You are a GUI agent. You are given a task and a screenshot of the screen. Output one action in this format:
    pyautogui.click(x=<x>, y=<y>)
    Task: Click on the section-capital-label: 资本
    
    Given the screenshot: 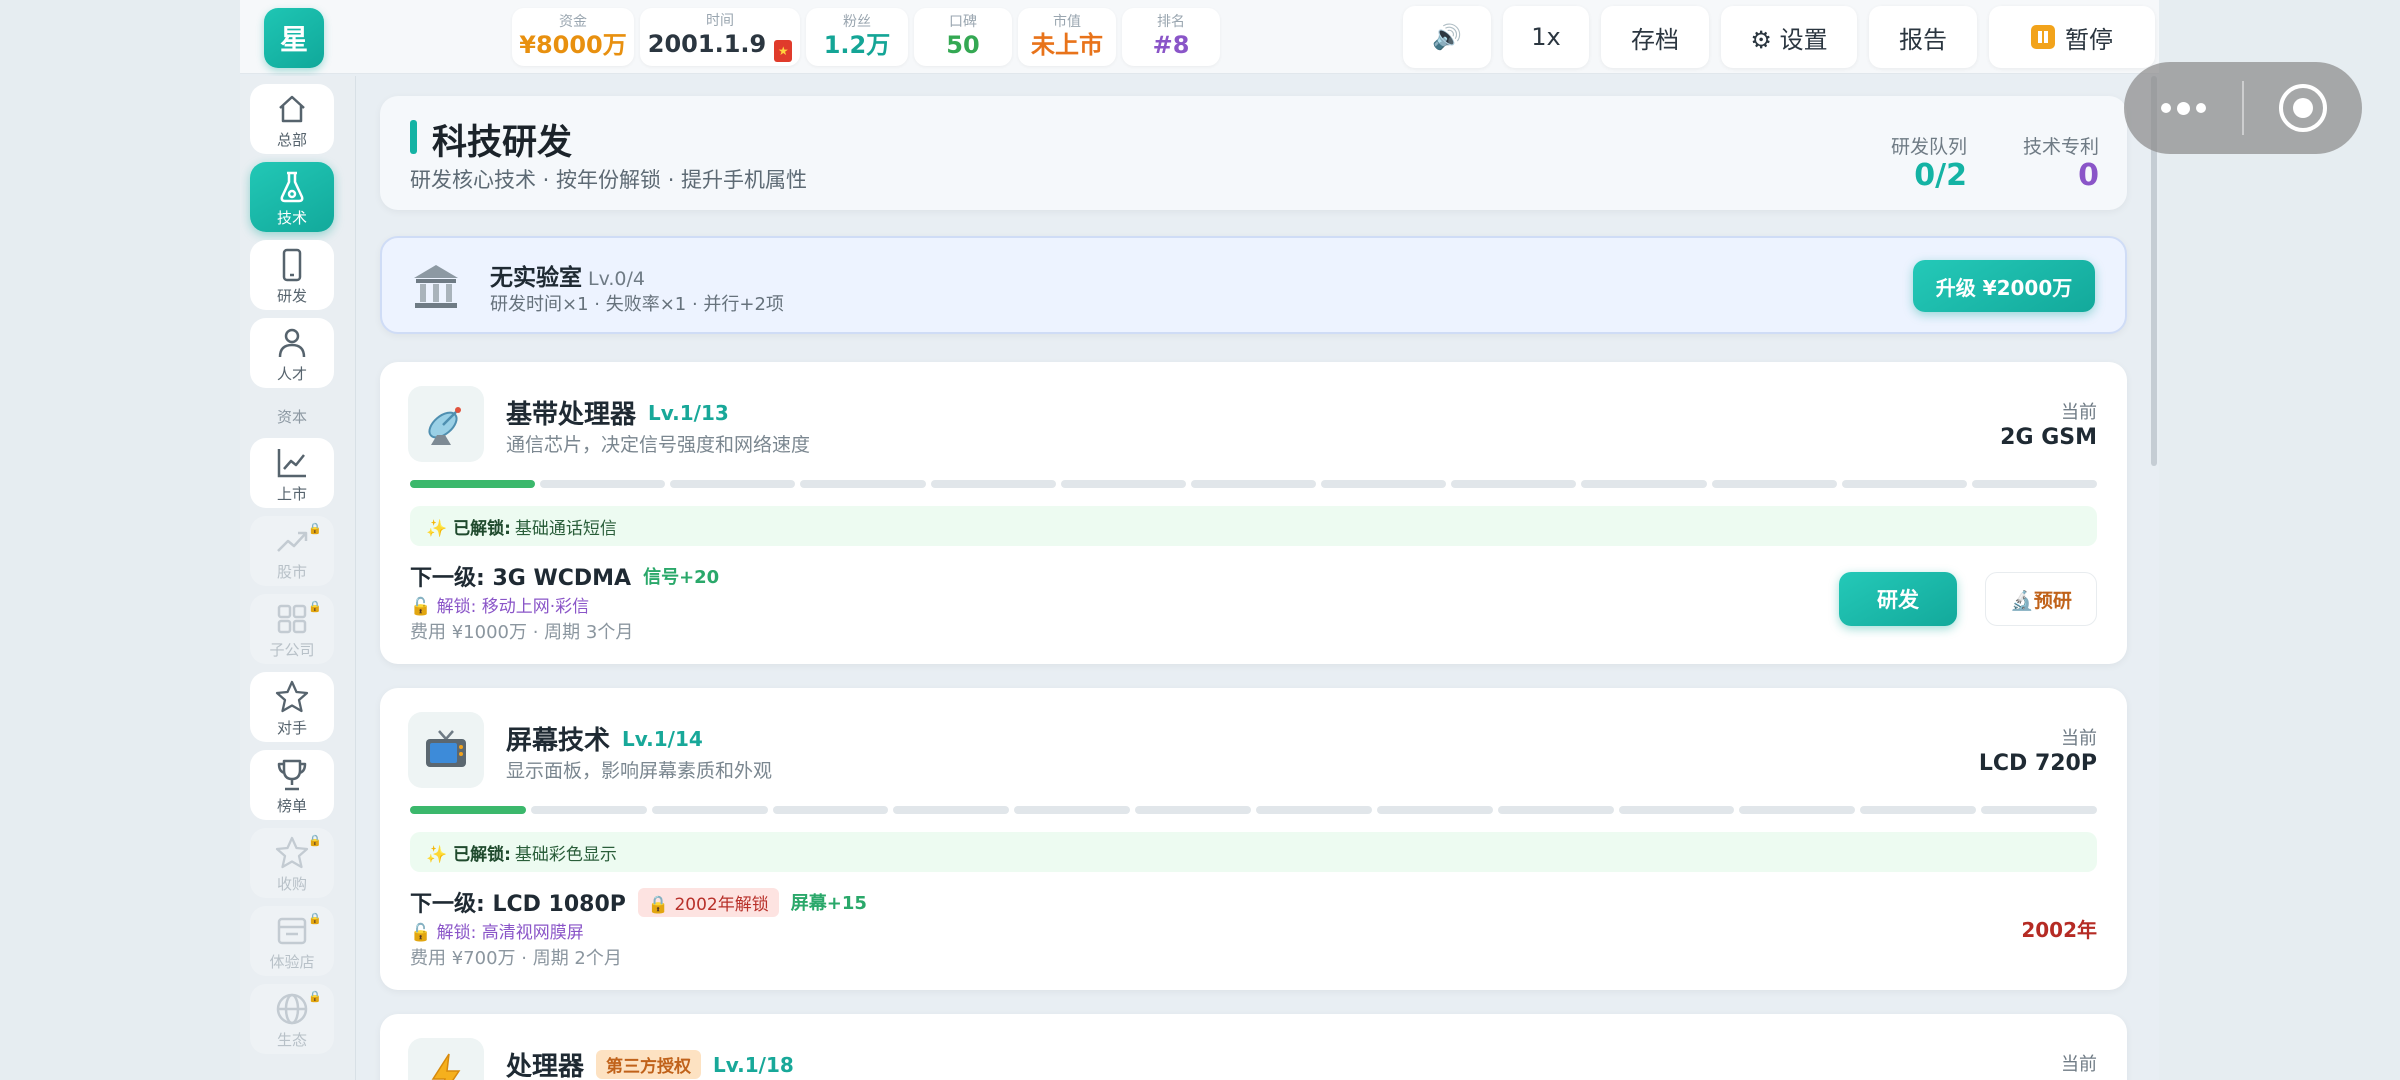 What is the action you would take?
    pyautogui.click(x=291, y=417)
    